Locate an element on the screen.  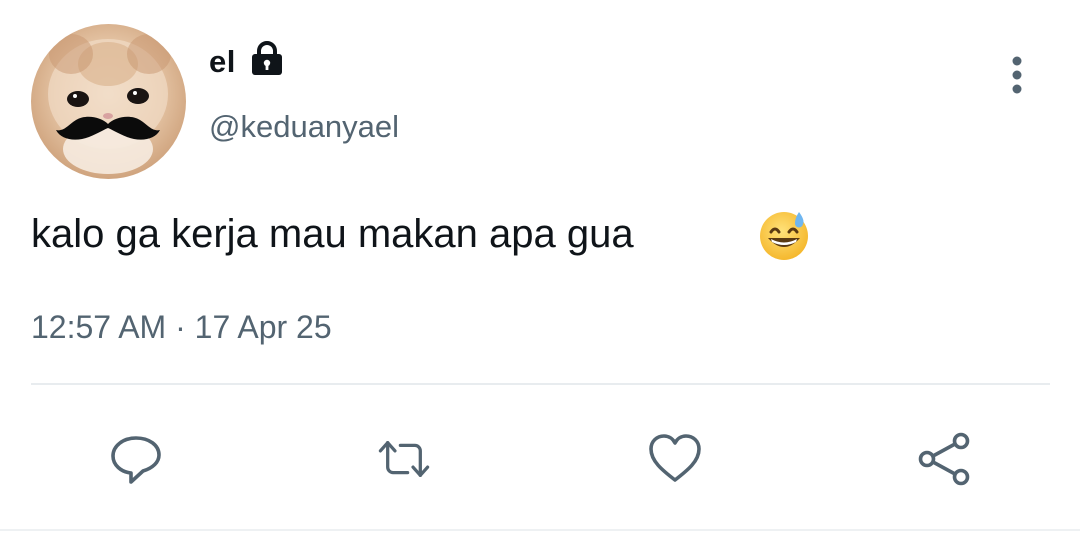
reply-icon is located at coordinates (136, 460).